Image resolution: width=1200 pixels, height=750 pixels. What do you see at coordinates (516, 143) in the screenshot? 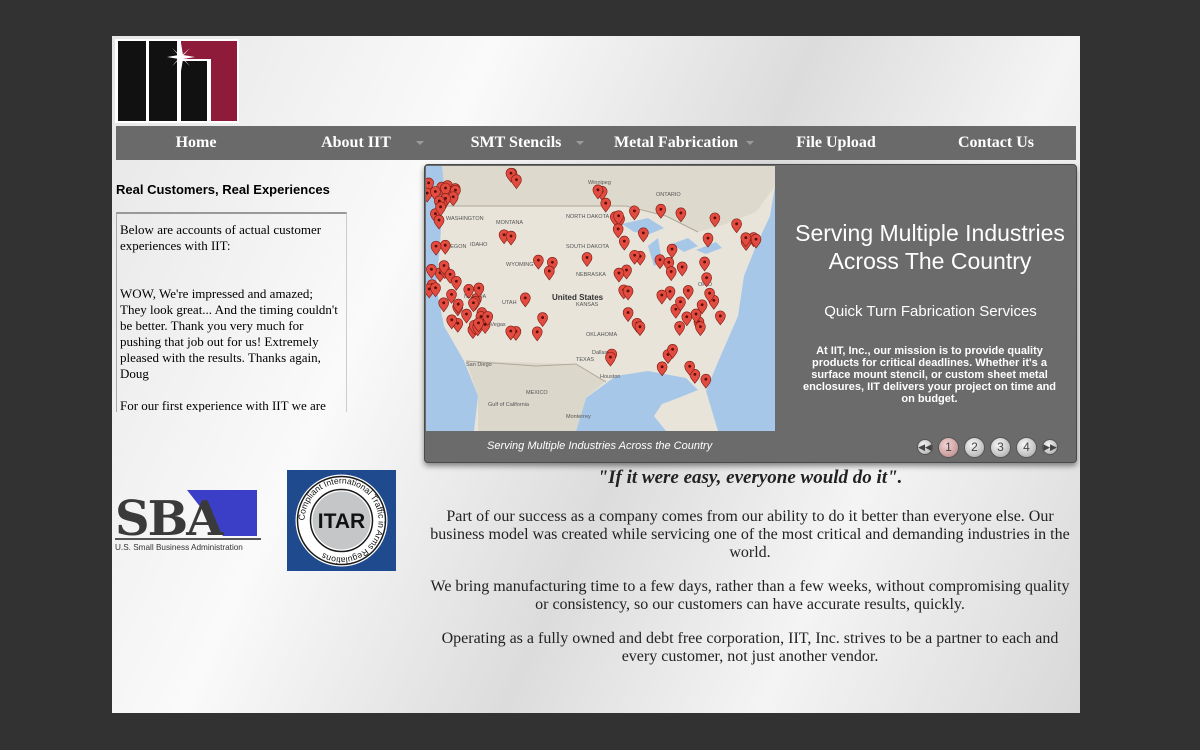
I see `nav-smt-stencils: SMT Stencils` at bounding box center [516, 143].